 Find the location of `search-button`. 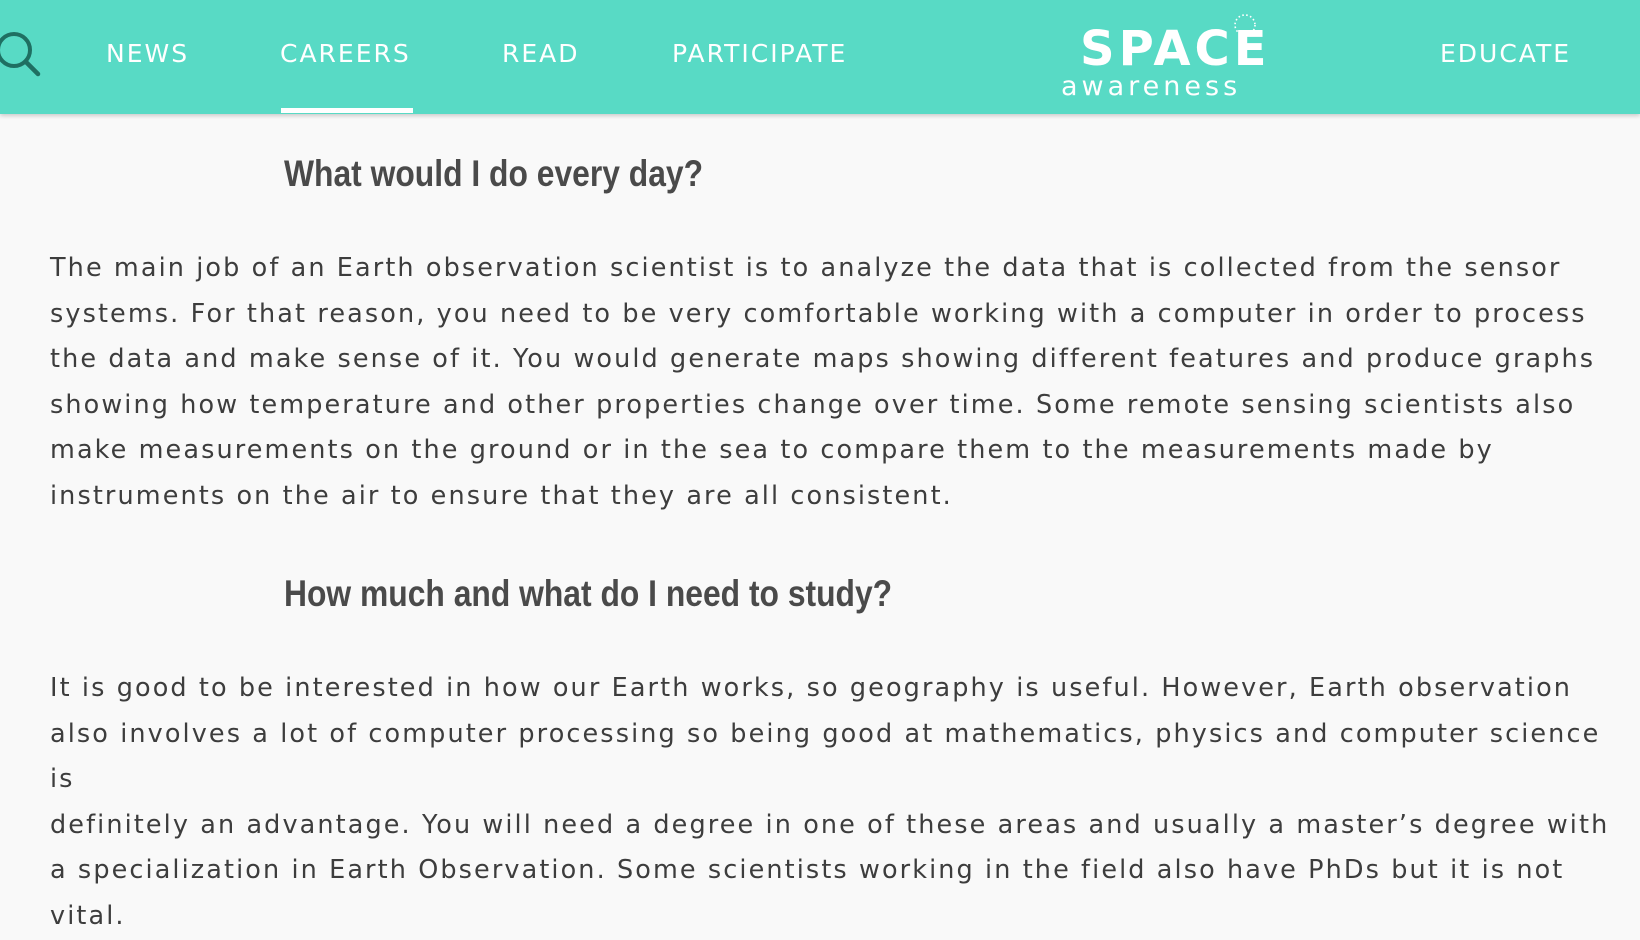

search-button is located at coordinates (22, 54).